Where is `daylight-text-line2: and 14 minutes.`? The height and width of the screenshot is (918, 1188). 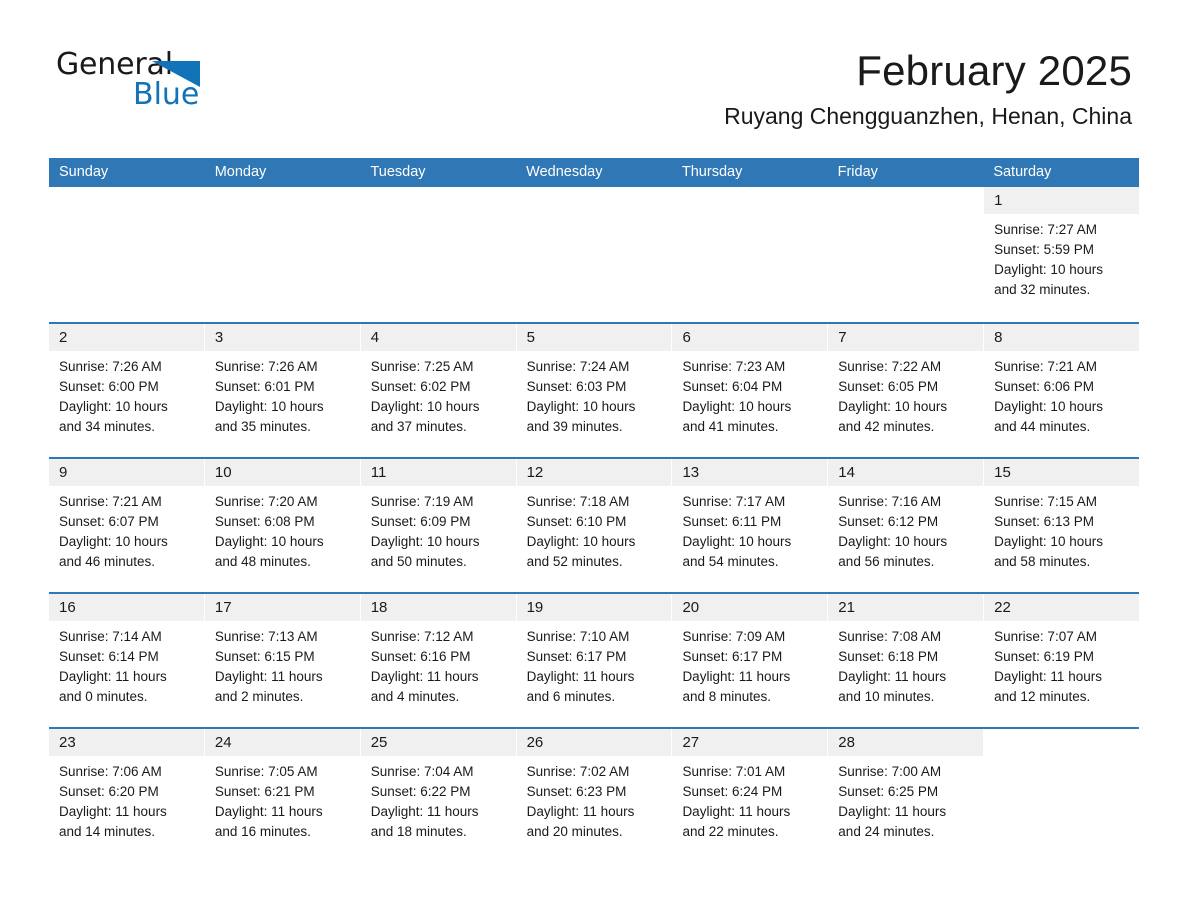
daylight-text-line2: and 14 minutes. is located at coordinates (107, 831).